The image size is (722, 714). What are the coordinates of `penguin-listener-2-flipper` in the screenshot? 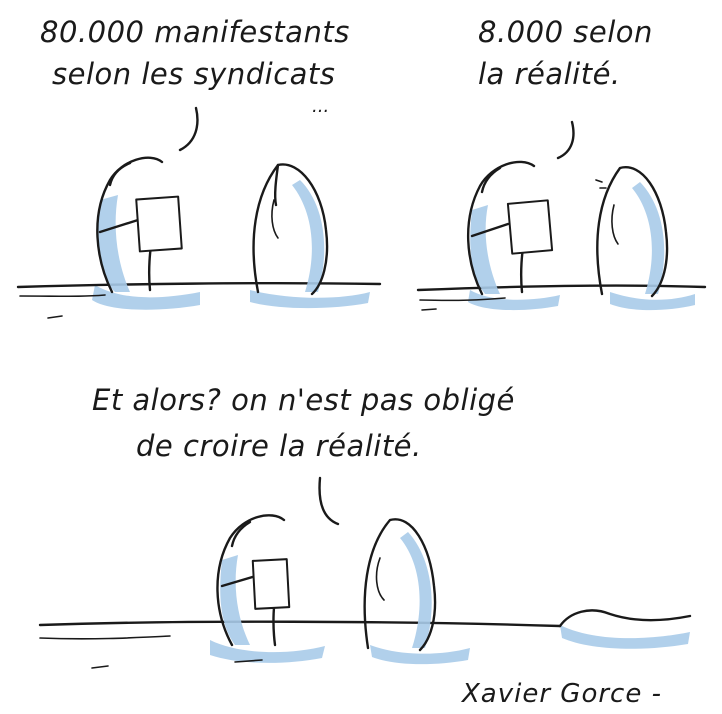 It's located at (615, 224).